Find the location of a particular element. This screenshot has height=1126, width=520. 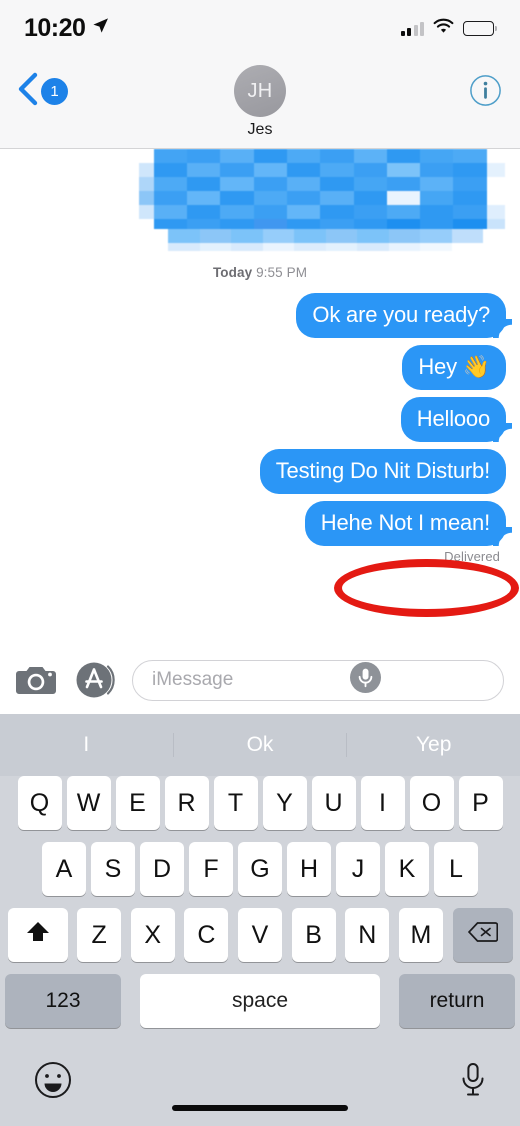

location-arrow-icon is located at coordinates (100, 28).